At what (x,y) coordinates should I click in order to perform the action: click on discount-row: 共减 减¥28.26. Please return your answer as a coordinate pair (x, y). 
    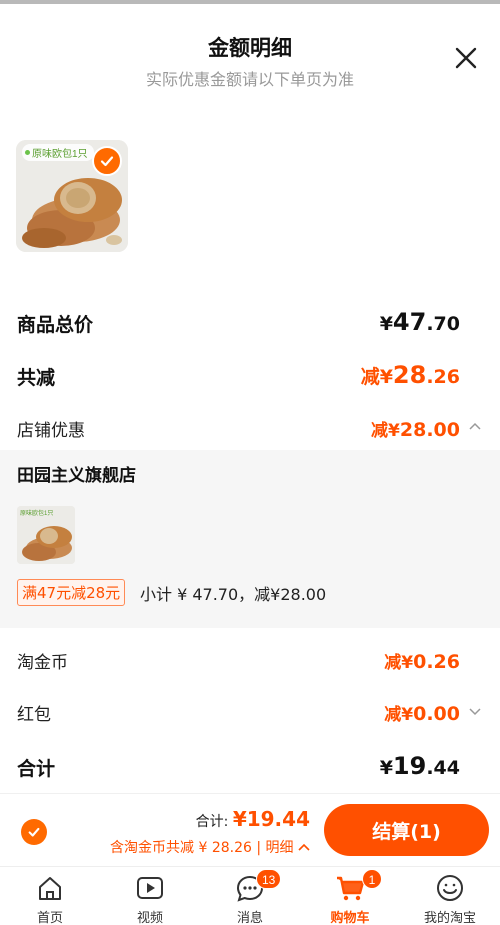
    Looking at the image, I should click on (250, 375).